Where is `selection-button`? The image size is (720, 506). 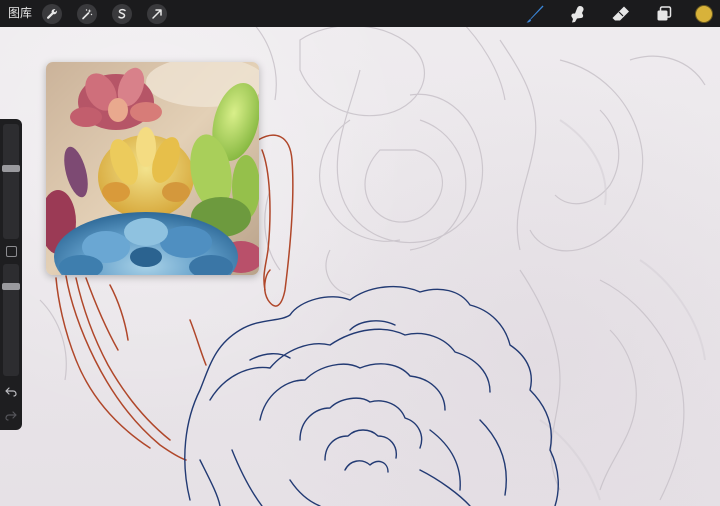
selection-button is located at coordinates (122, 13).